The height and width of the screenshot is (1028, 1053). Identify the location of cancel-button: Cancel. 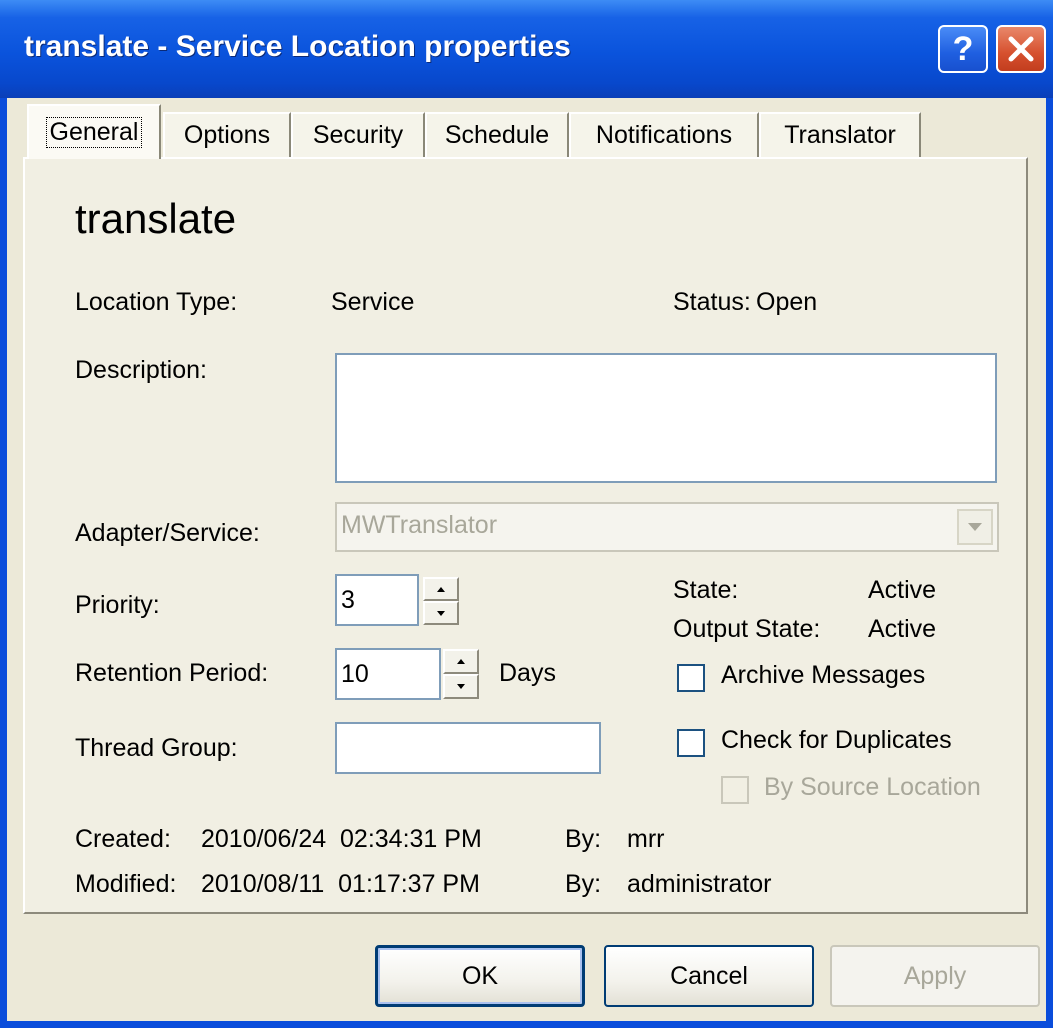
(709, 976).